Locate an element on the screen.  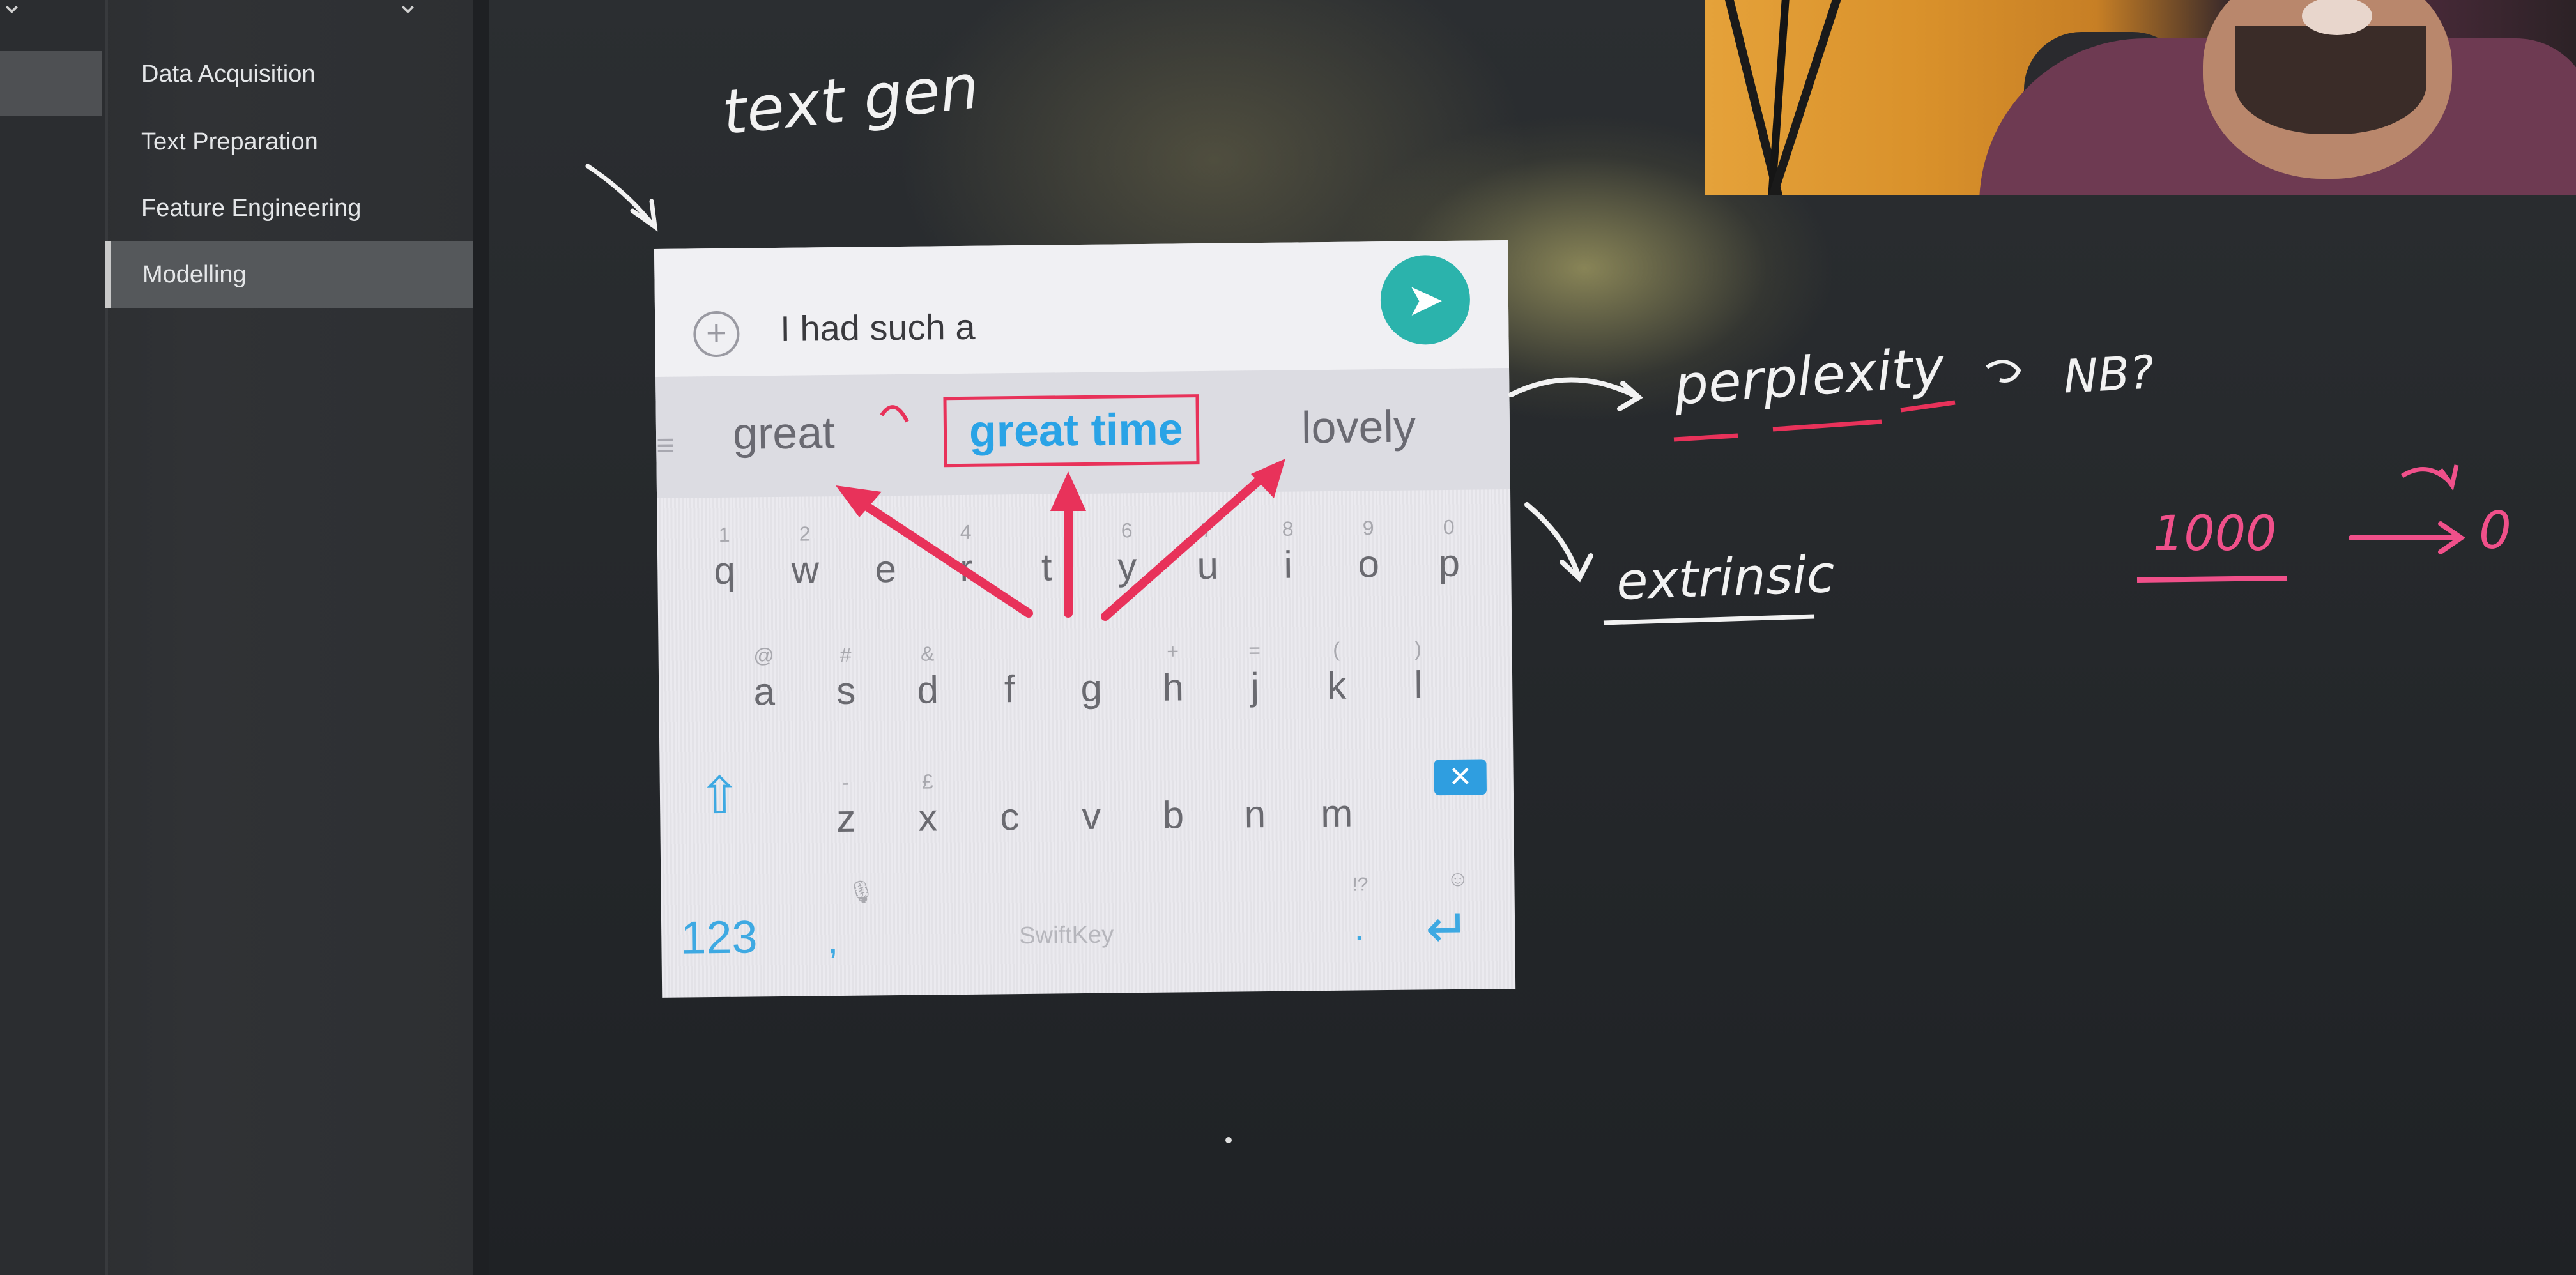
nav-divider is located at coordinates (481, 637).